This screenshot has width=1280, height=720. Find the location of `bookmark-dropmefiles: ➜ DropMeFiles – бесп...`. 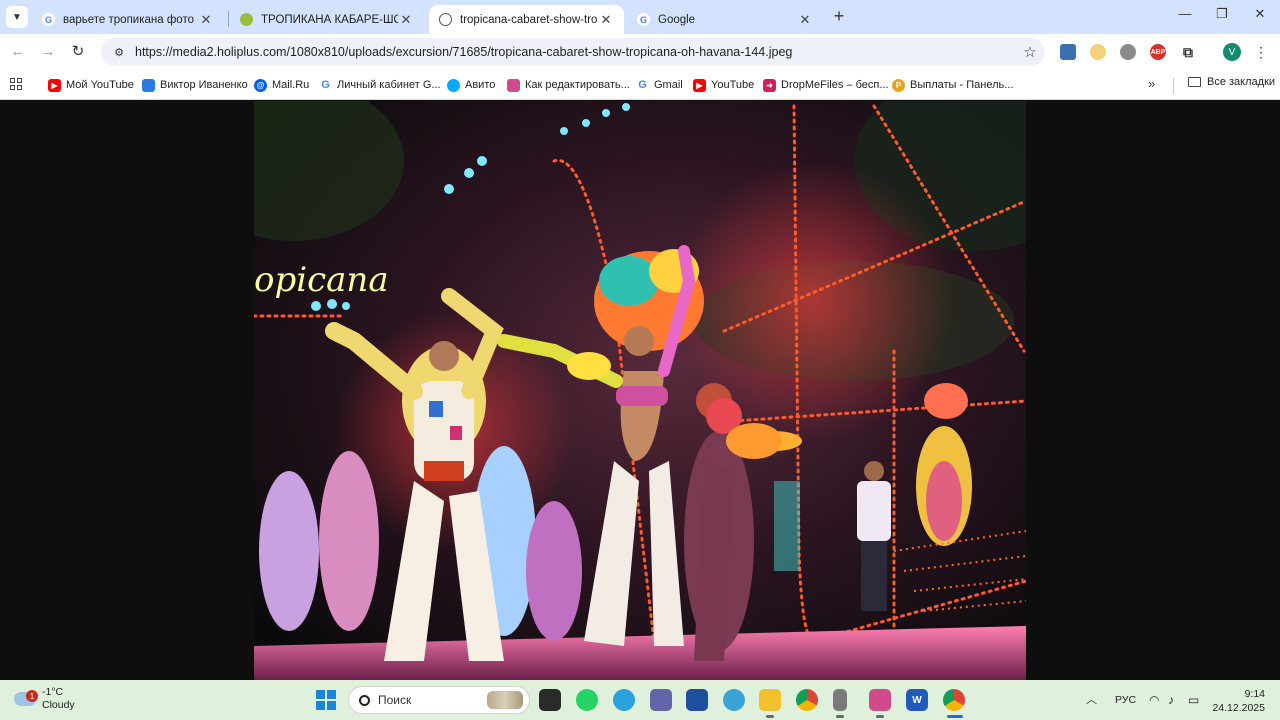

bookmark-dropmefiles: ➜ DropMeFiles – бесп... is located at coordinates (826, 85).